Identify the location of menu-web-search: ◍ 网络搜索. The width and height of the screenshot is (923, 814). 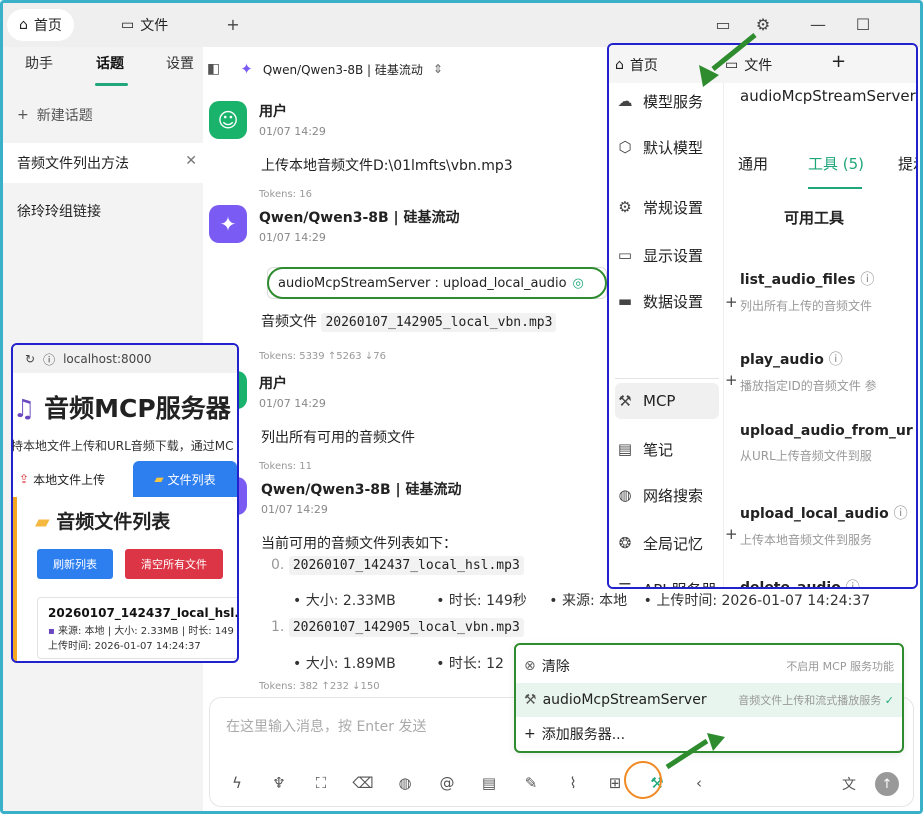
(667, 495).